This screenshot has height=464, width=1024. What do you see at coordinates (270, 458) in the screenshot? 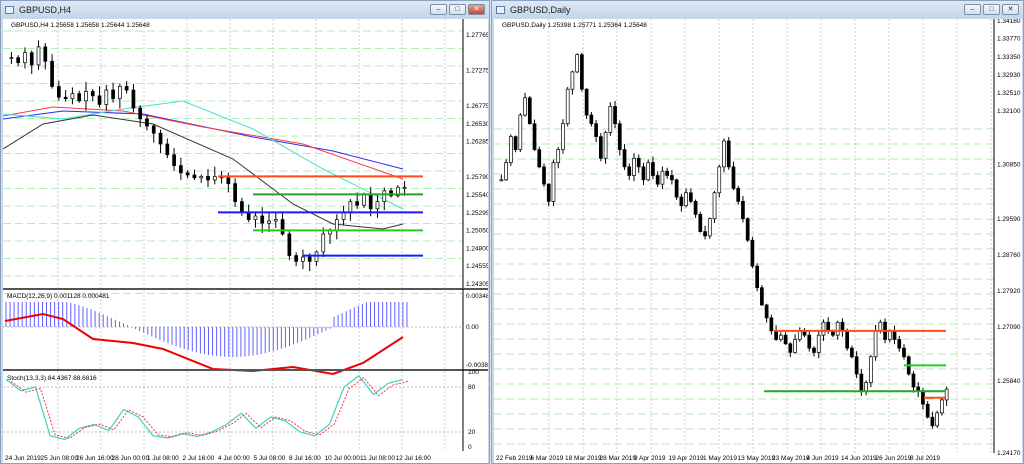
I see `time-label: 5 Jul 08:00` at bounding box center [270, 458].